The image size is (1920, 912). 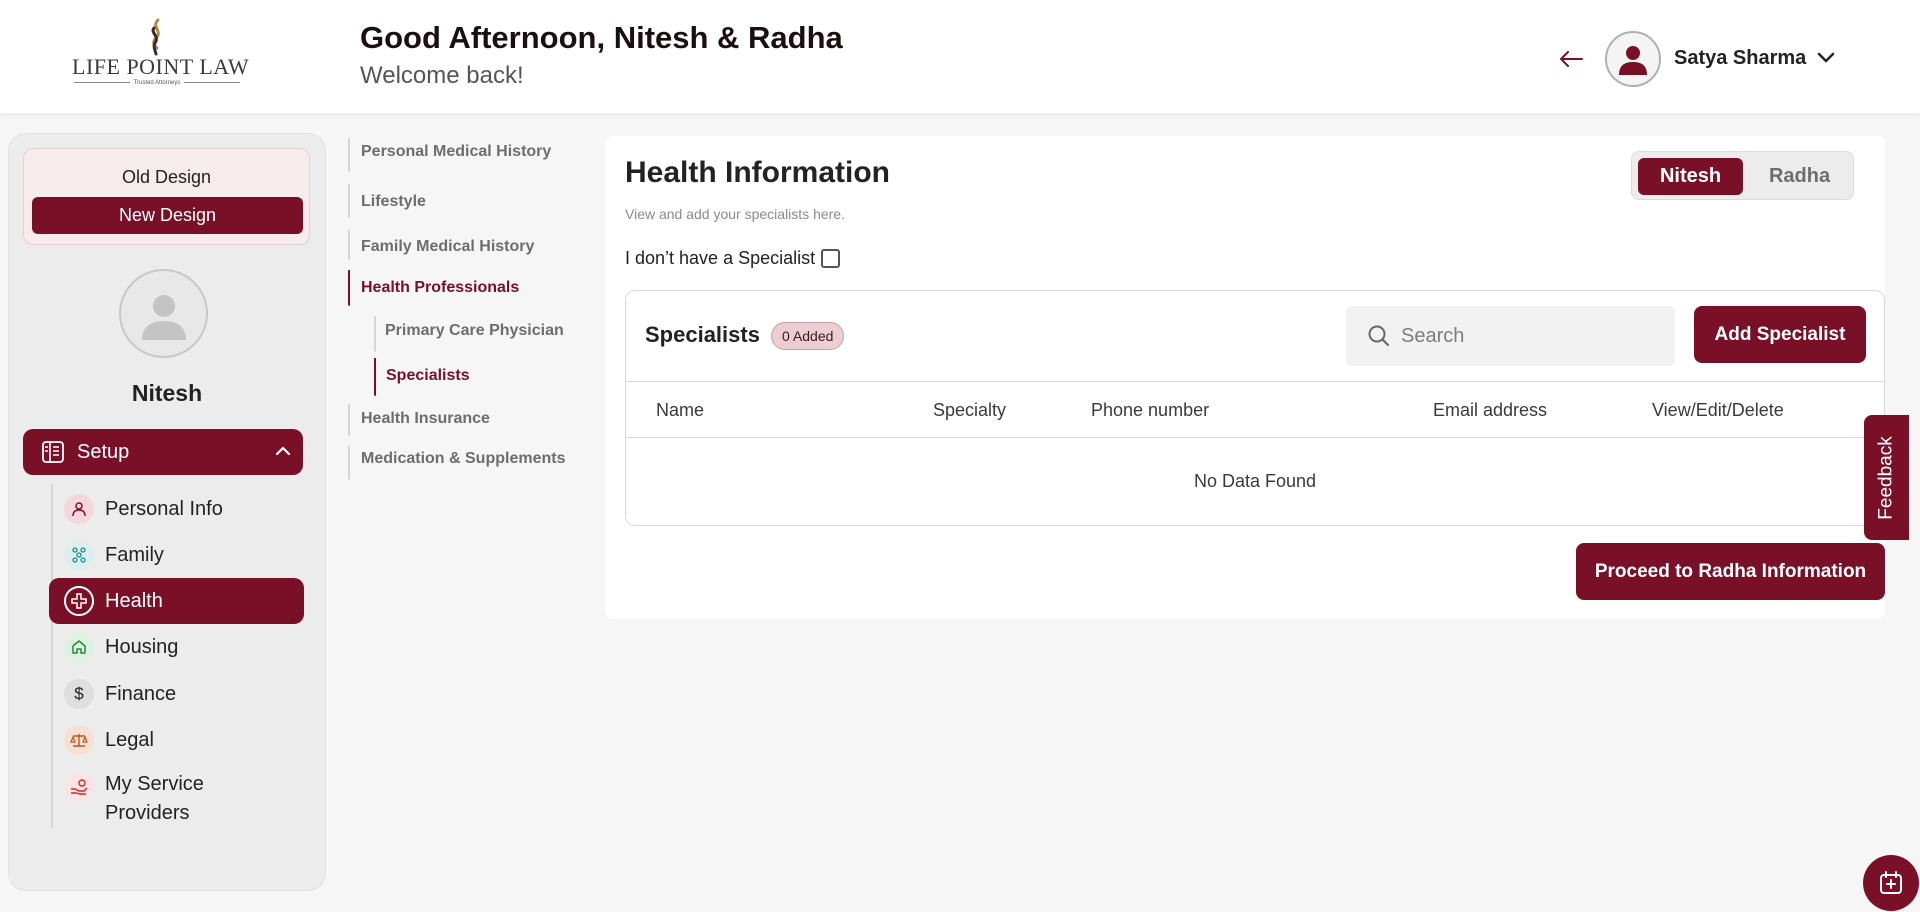 I want to click on new-design-option: New Design, so click(x=167, y=215).